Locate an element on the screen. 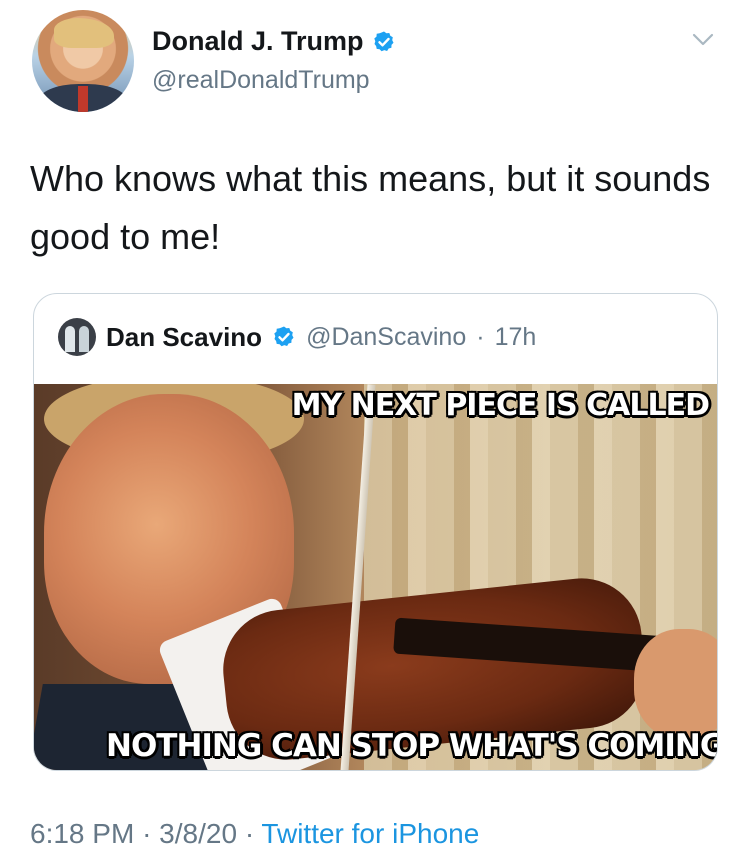 This screenshot has height=868, width=750. meme-caption-top: MY NEXT PIECE IS CALLED is located at coordinates (500, 405).